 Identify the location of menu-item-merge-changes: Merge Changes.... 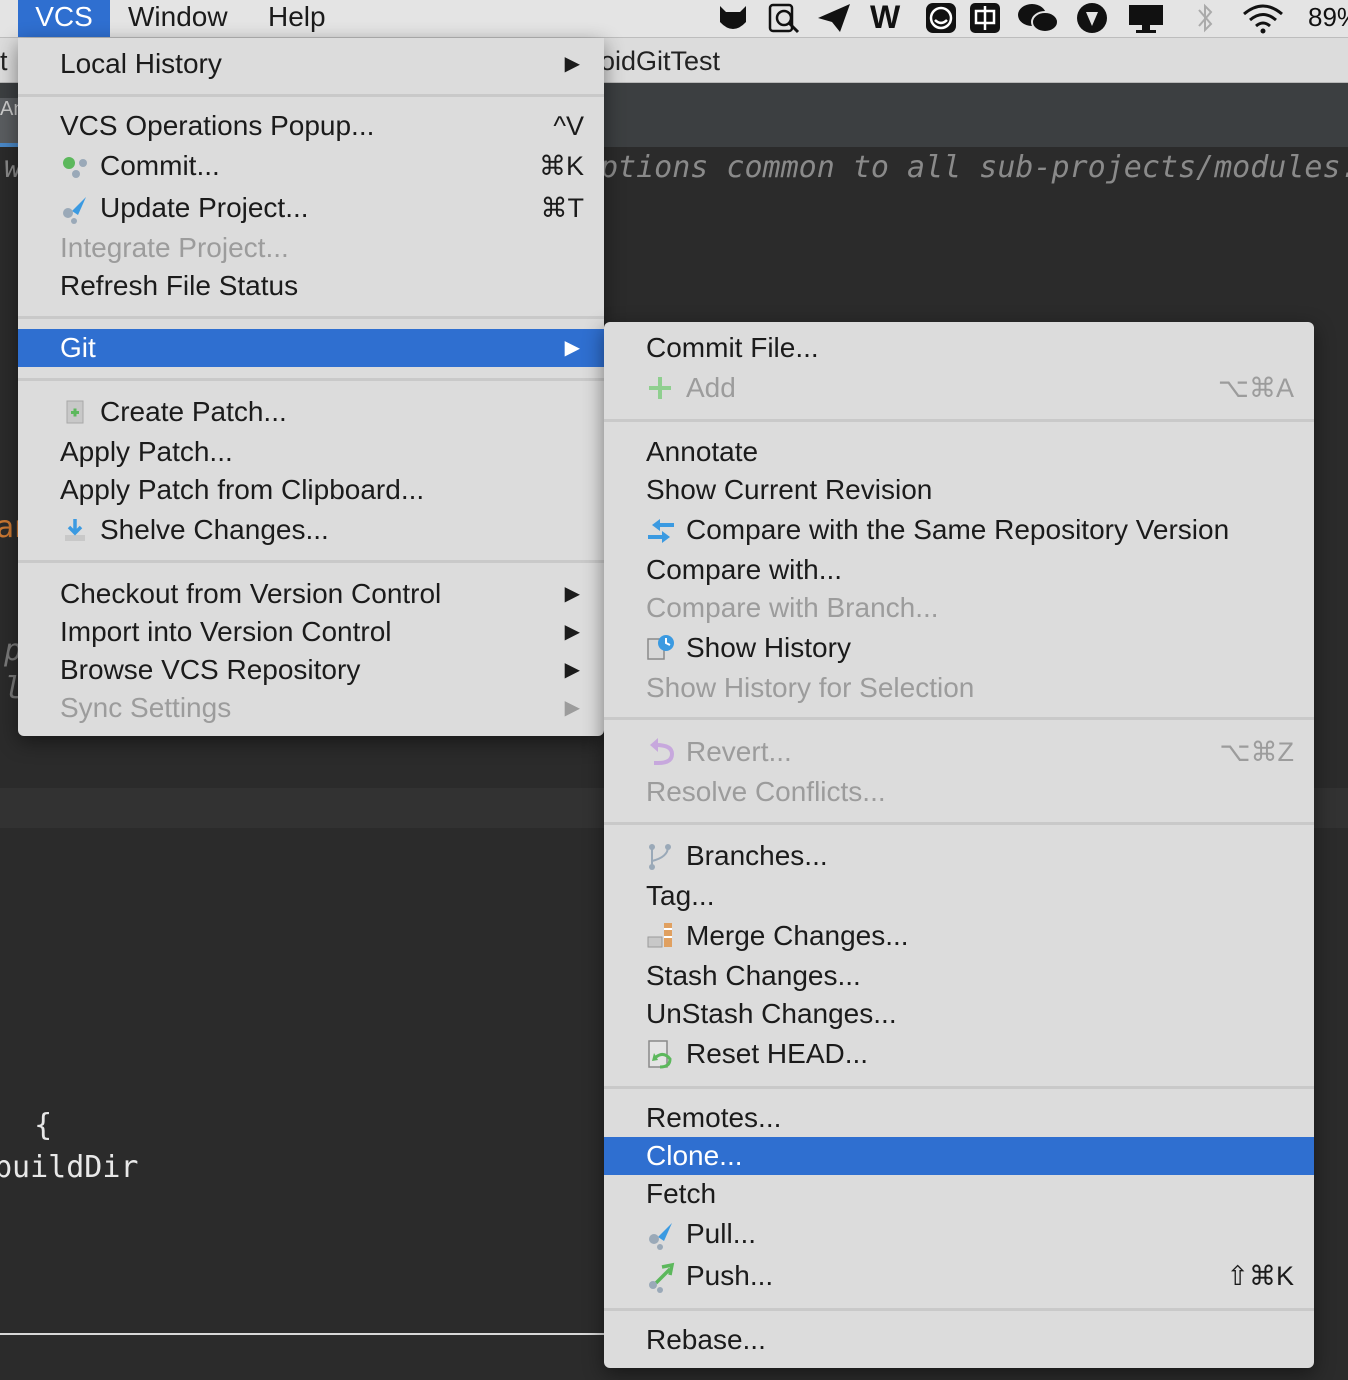
(959, 936).